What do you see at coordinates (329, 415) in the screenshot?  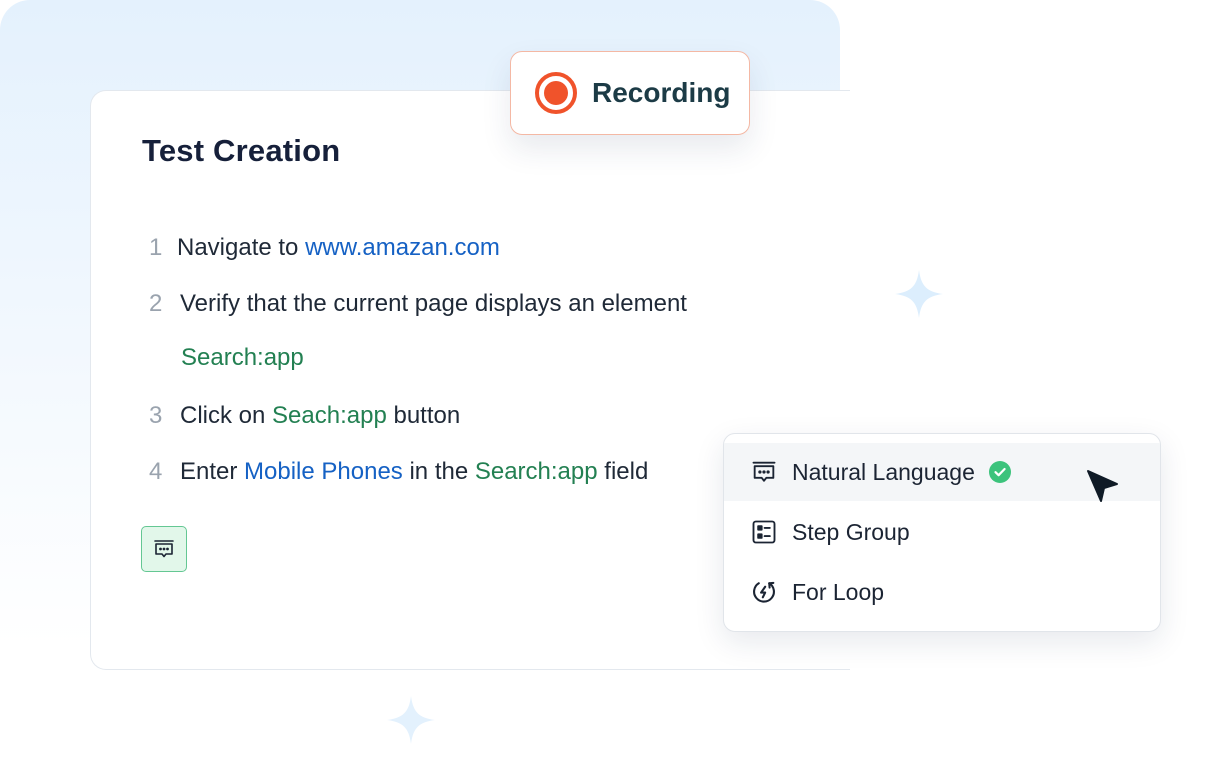 I see `element-token: Seach:app` at bounding box center [329, 415].